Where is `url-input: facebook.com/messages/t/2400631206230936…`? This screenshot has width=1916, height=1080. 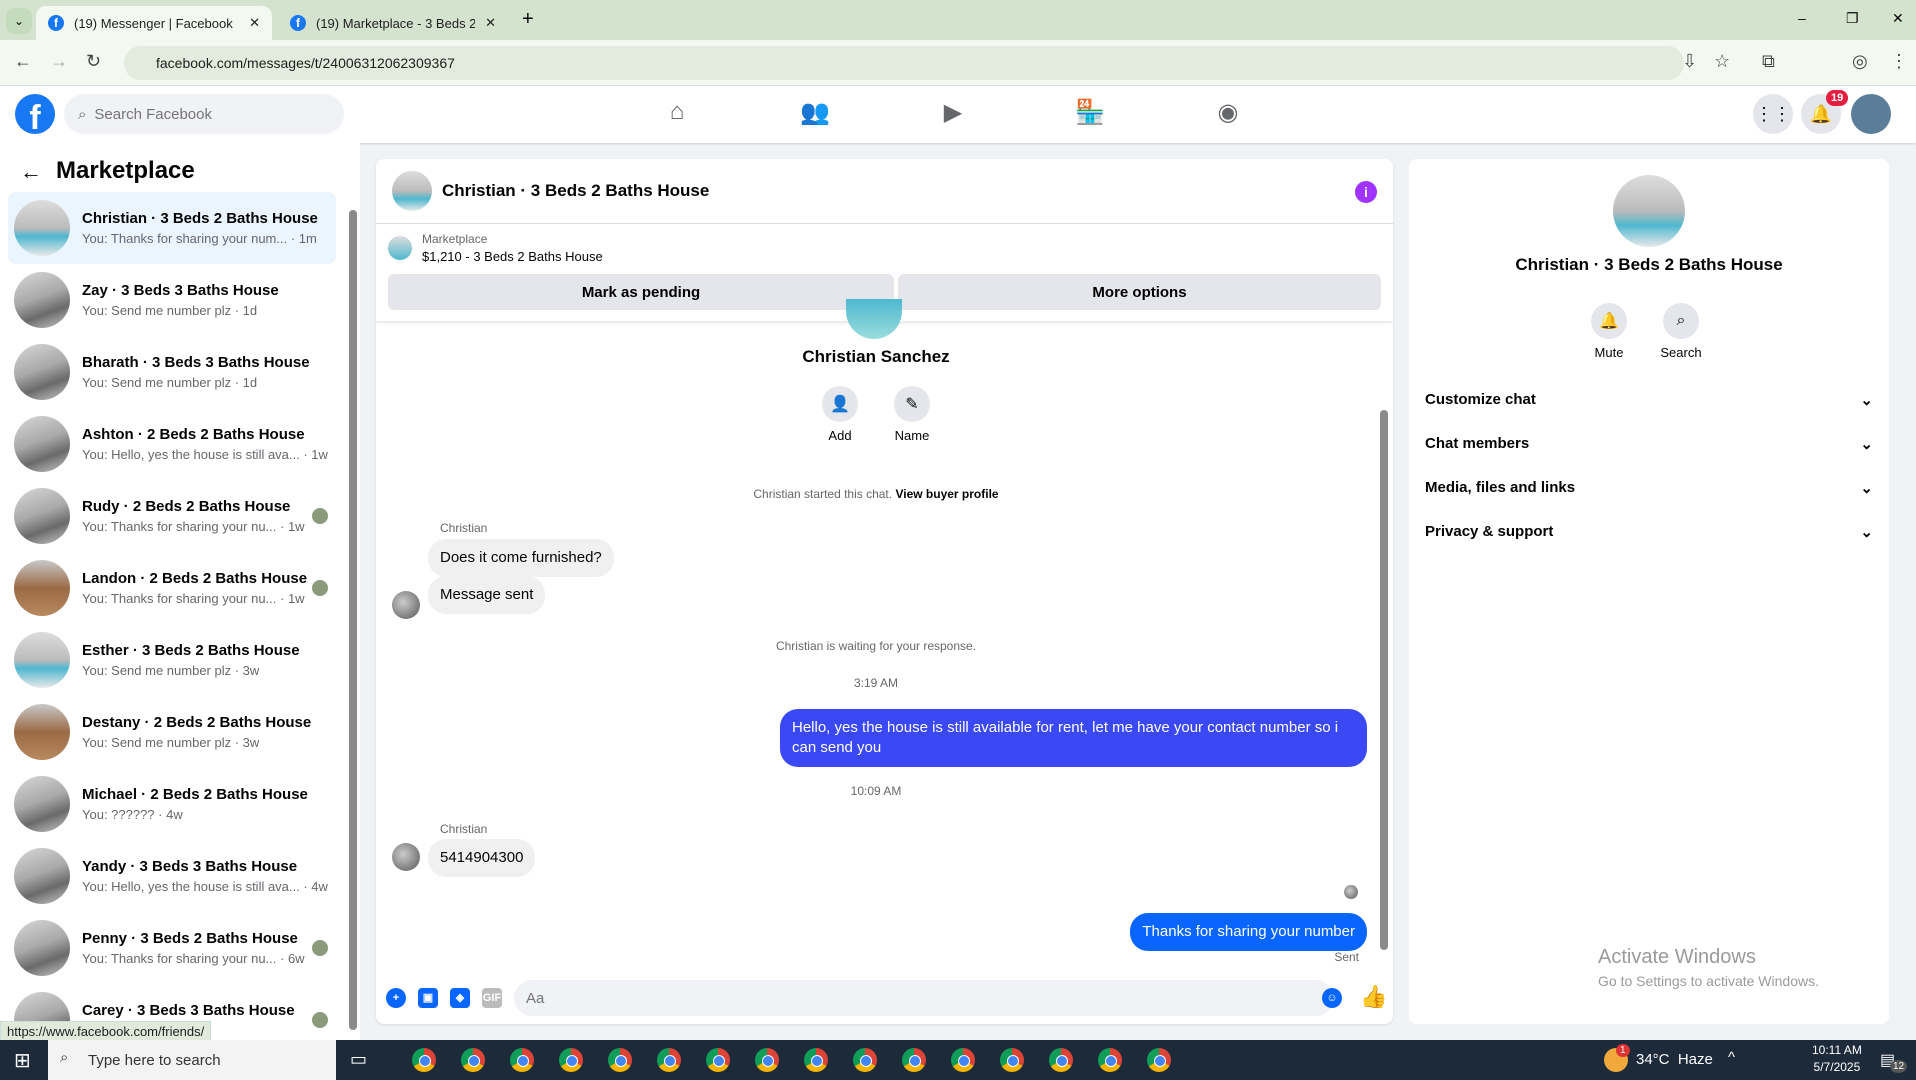
url-input: facebook.com/messages/t/2400631206230936… is located at coordinates (904, 63).